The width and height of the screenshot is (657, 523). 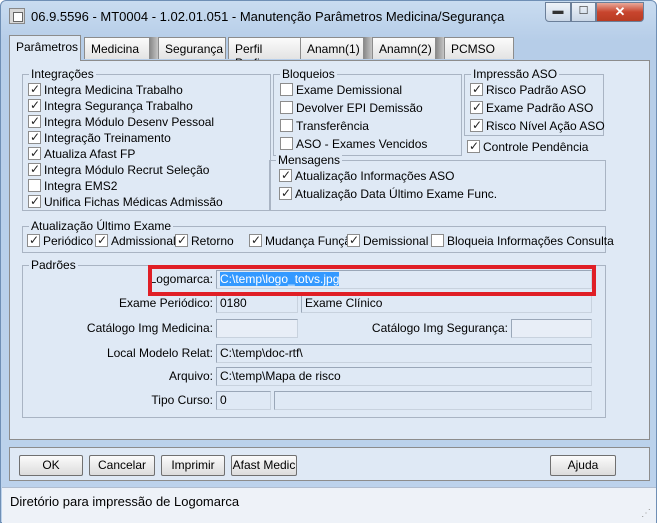 I want to click on arquivo-label: Arquivo:, so click(x=190, y=376).